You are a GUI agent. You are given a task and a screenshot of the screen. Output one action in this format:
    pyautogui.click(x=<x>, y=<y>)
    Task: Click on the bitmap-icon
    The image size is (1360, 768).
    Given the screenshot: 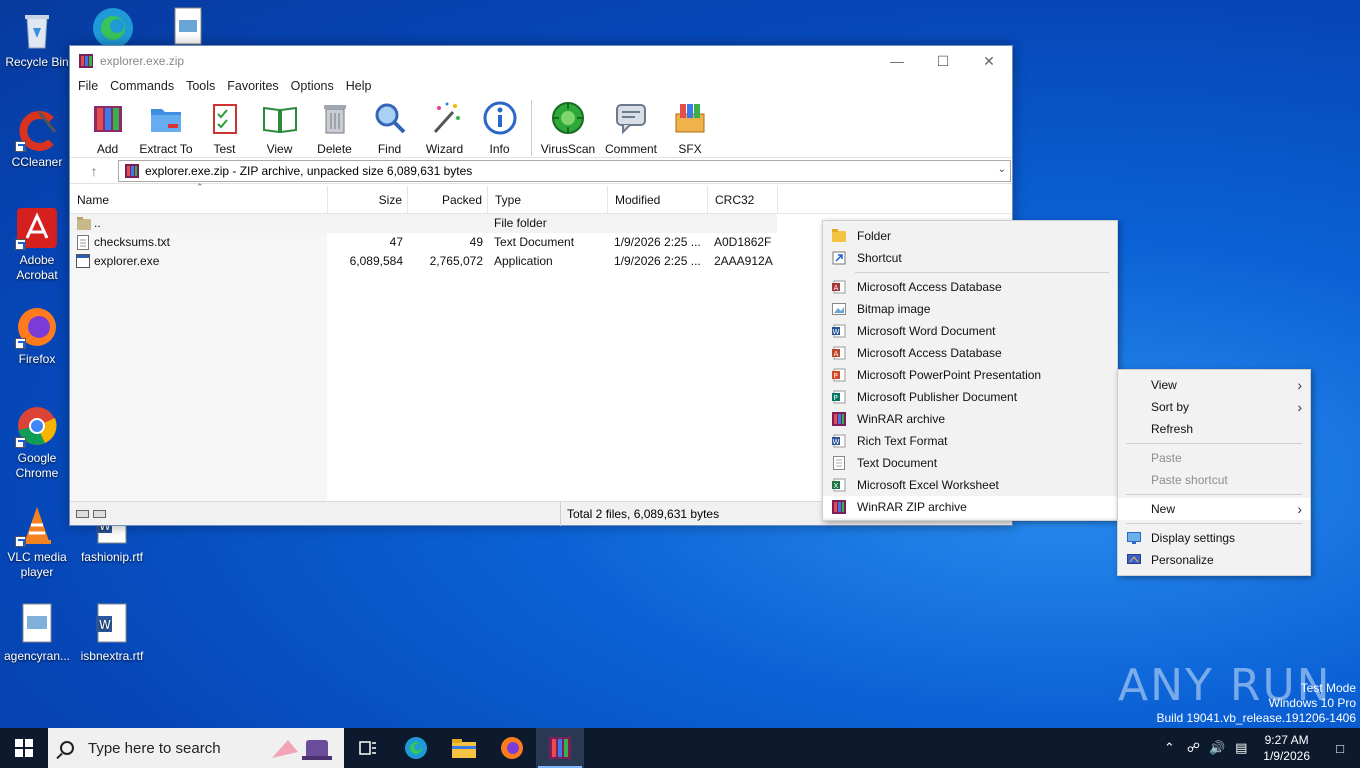 What is the action you would take?
    pyautogui.click(x=839, y=309)
    